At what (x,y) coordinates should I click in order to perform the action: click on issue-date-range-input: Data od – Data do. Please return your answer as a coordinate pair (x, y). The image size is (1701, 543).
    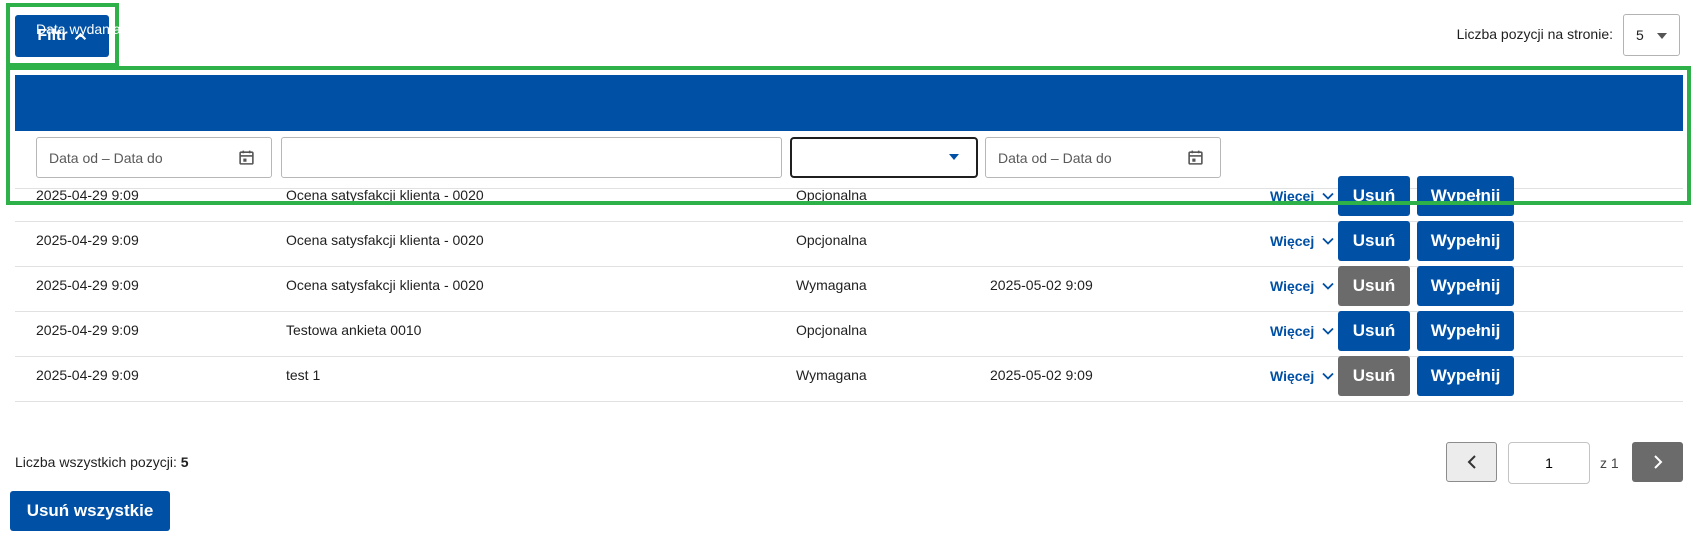
    Looking at the image, I should click on (154, 157).